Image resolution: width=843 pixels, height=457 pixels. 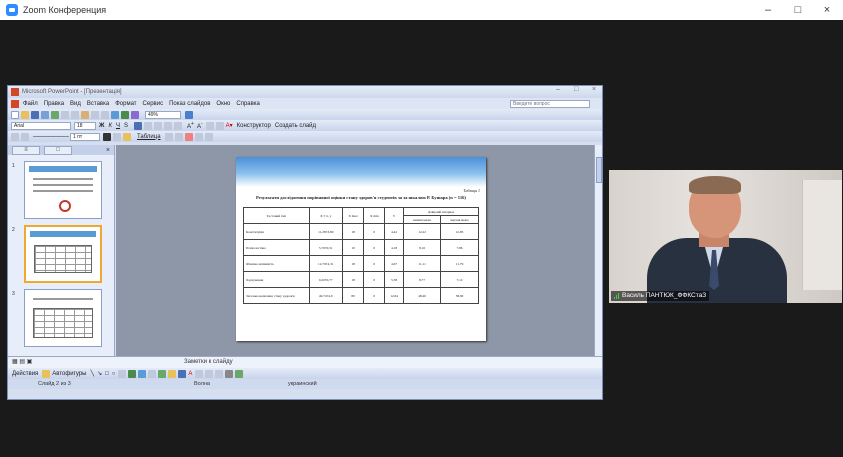 I want to click on align-center-icon, so click(x=148, y=125).